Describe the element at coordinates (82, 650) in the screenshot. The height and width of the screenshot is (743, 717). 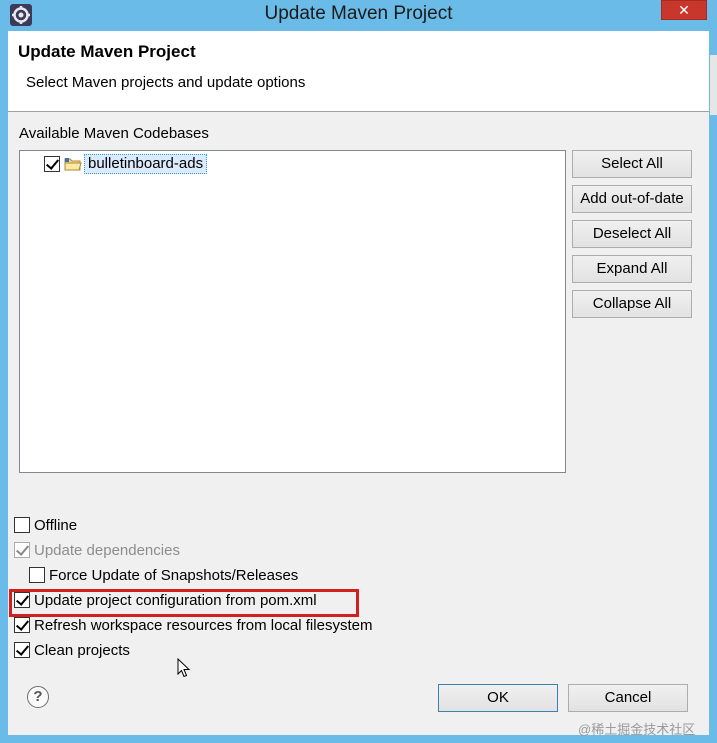
I see `clean-projects-label: Clean projects` at that location.